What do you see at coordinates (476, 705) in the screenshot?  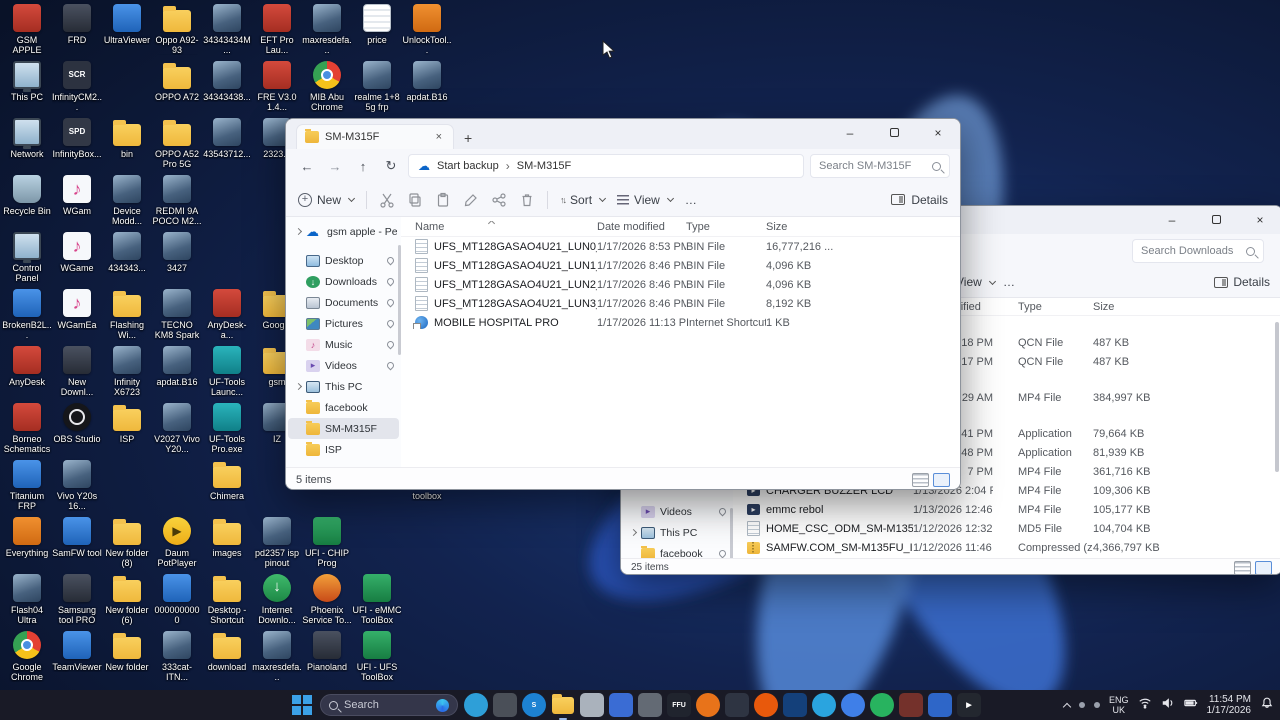 I see `taskbar-icon-edge` at bounding box center [476, 705].